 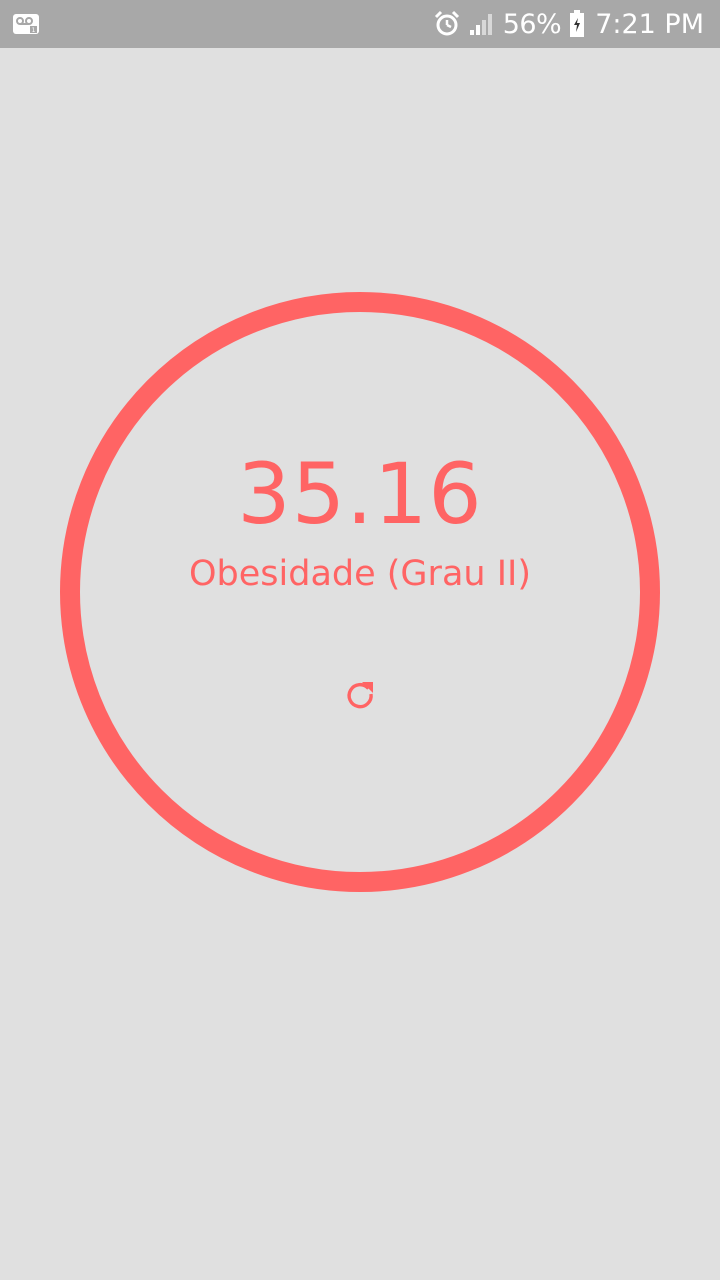 What do you see at coordinates (34, 30) in the screenshot?
I see `svg-text: 1` at bounding box center [34, 30].